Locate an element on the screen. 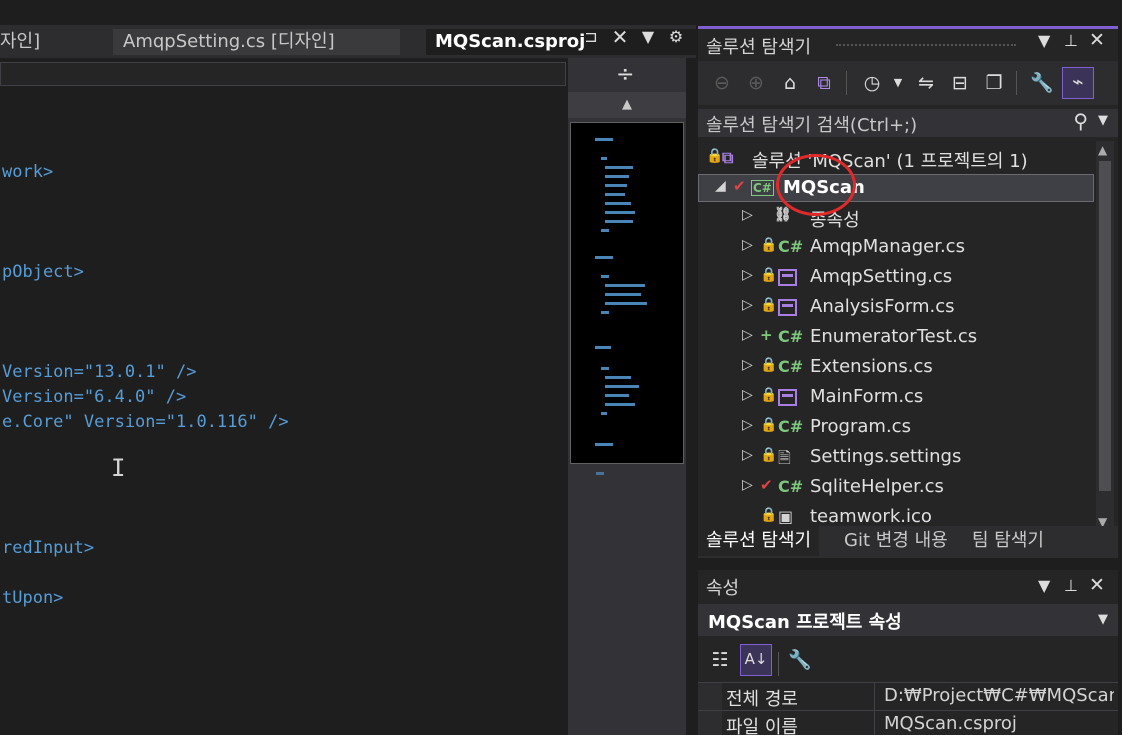 Image resolution: width=1122 pixels, height=735 pixels. tree-item: ▷ 🔒 AmqpSetting.cs is located at coordinates (896, 278).